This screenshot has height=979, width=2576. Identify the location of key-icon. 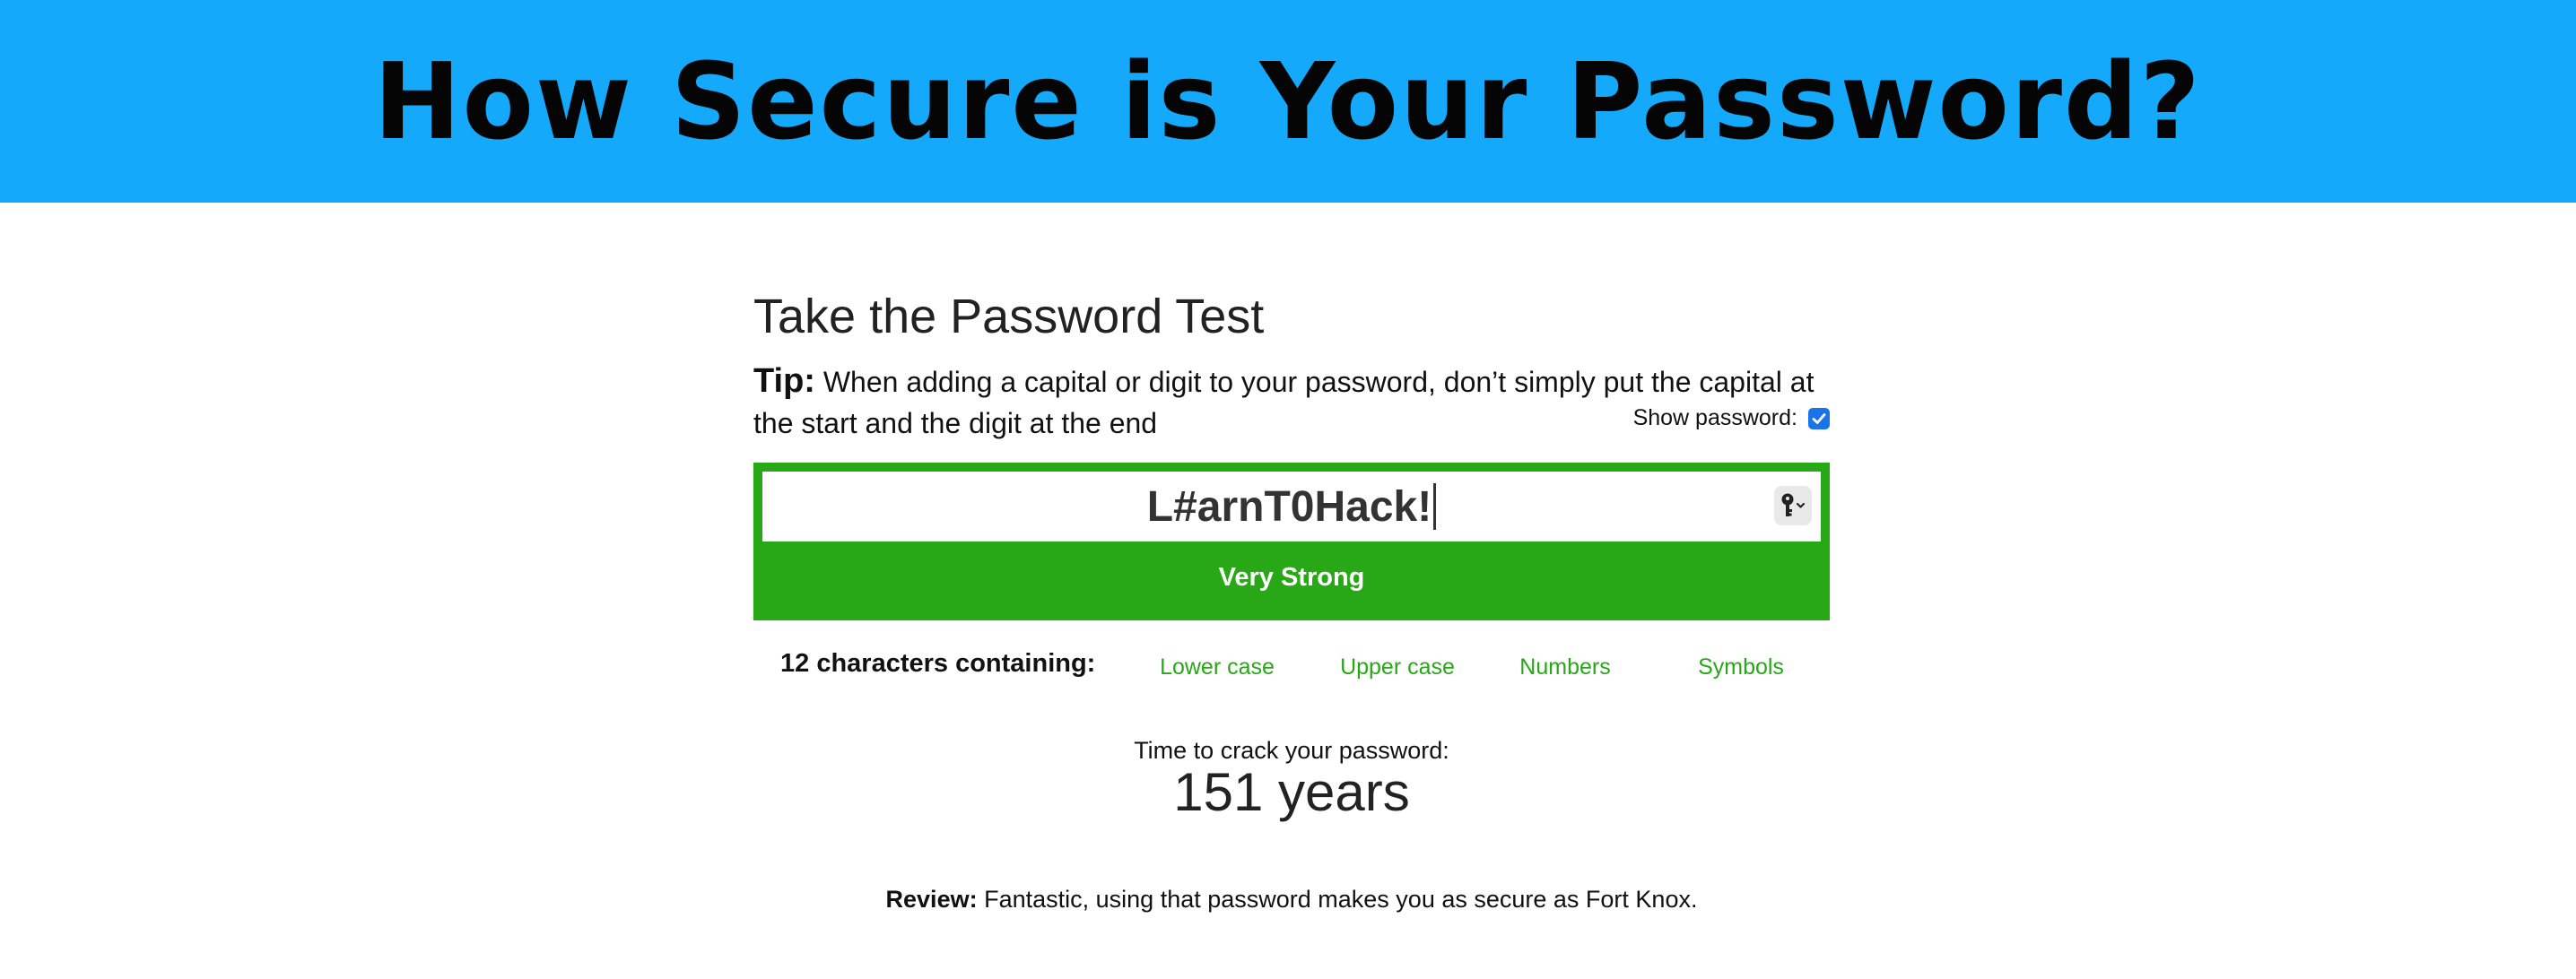
(1793, 505).